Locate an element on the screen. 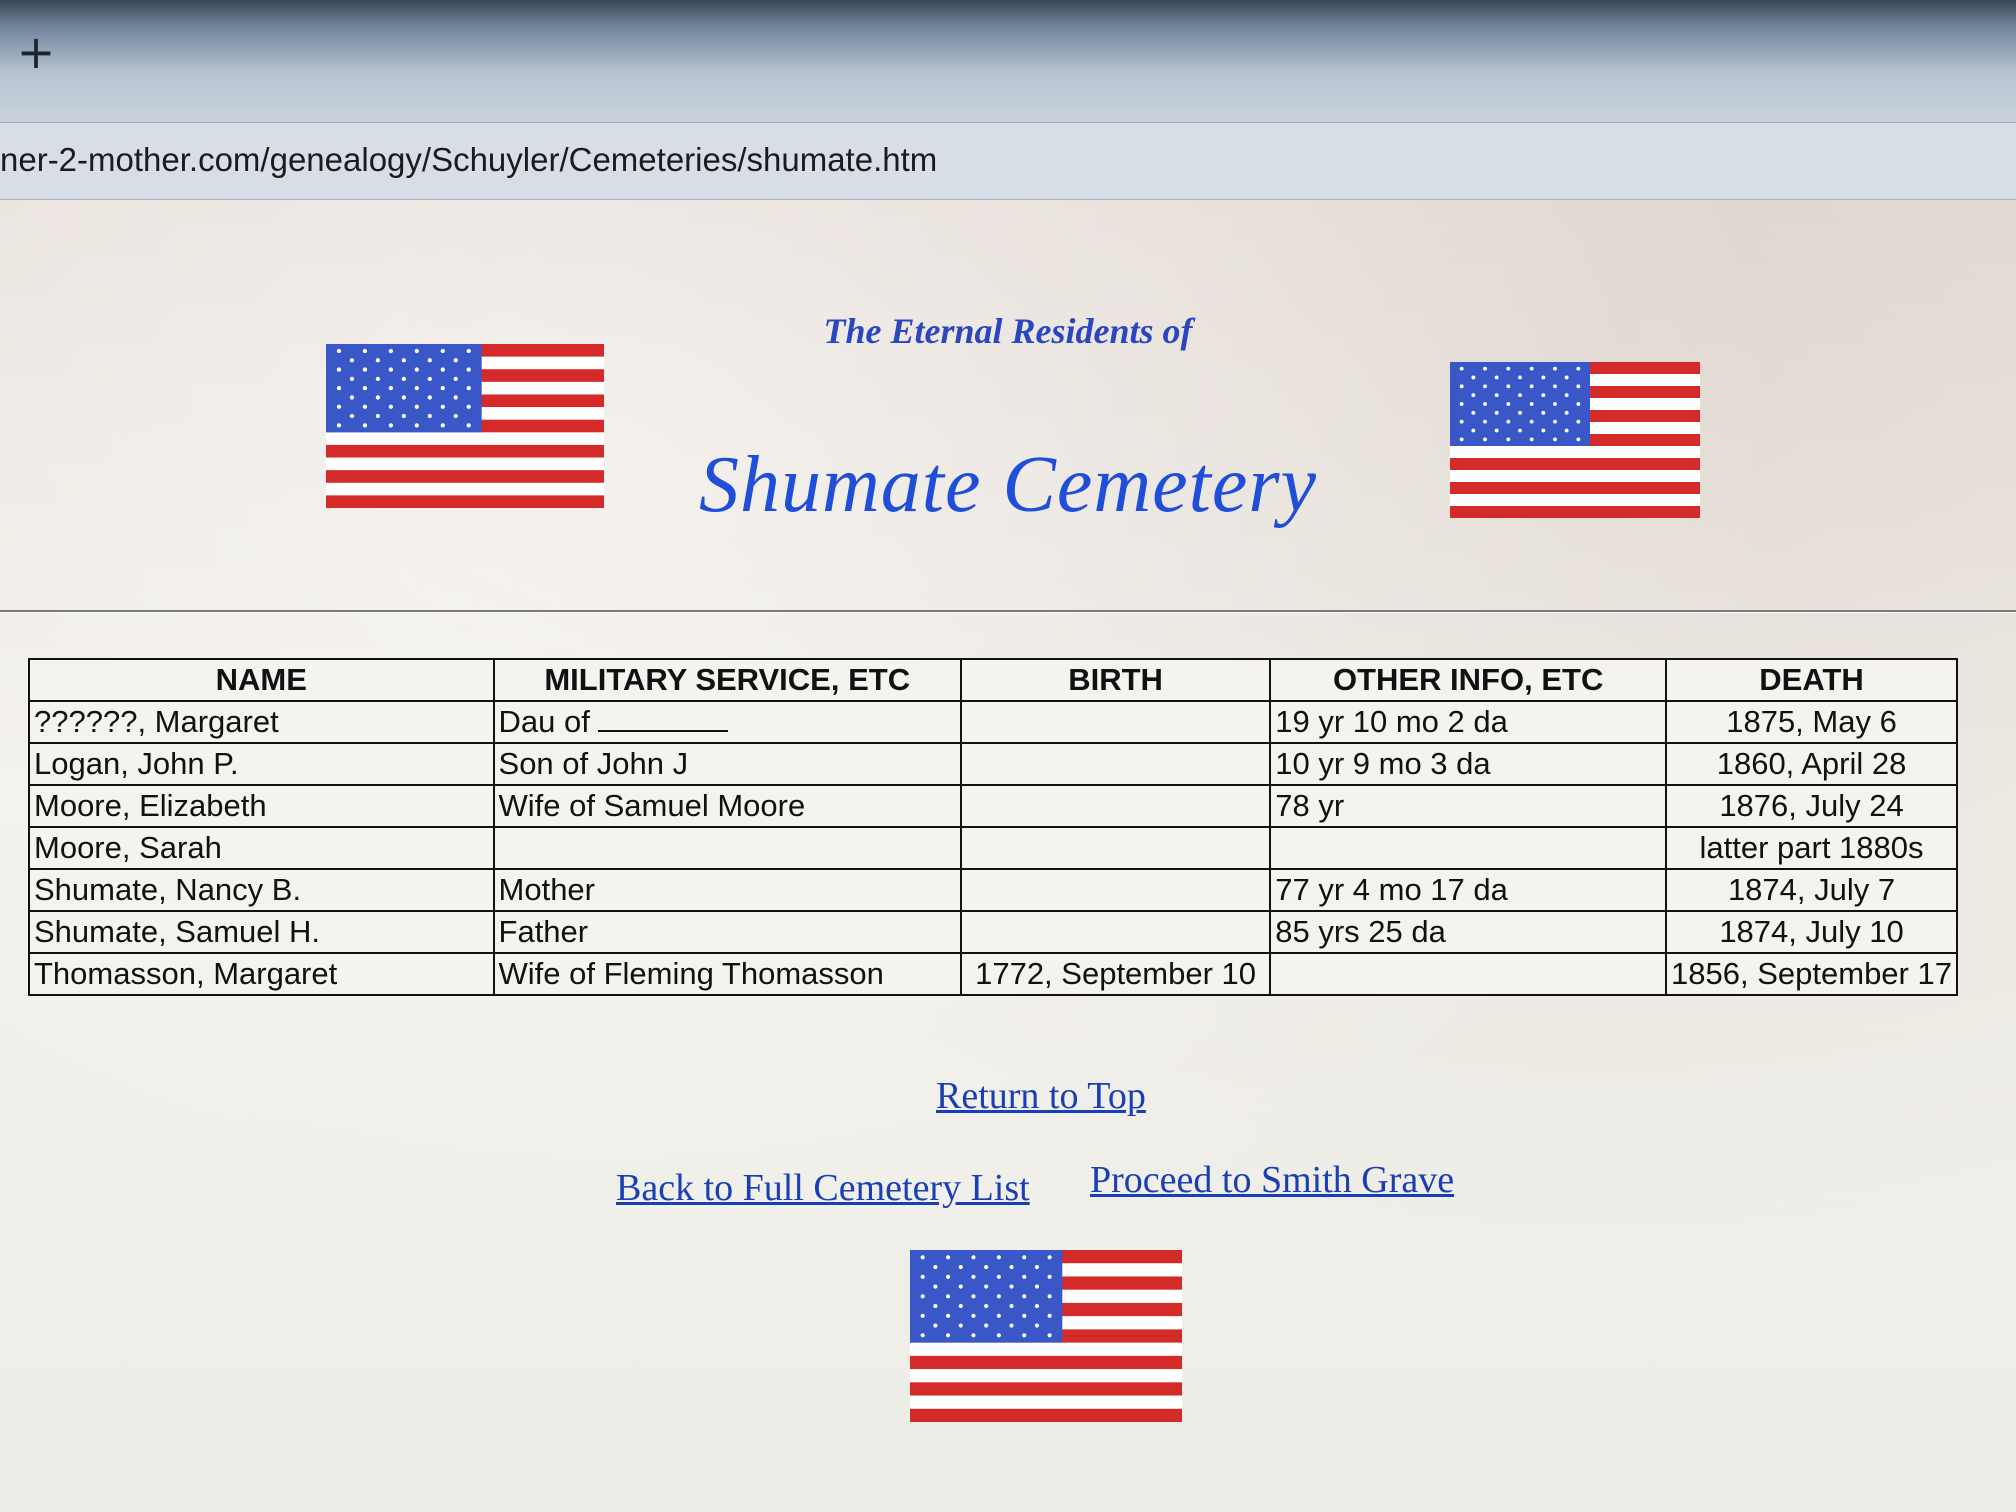 The width and height of the screenshot is (2016, 1512). new-tab-button: + is located at coordinates (36, 52).